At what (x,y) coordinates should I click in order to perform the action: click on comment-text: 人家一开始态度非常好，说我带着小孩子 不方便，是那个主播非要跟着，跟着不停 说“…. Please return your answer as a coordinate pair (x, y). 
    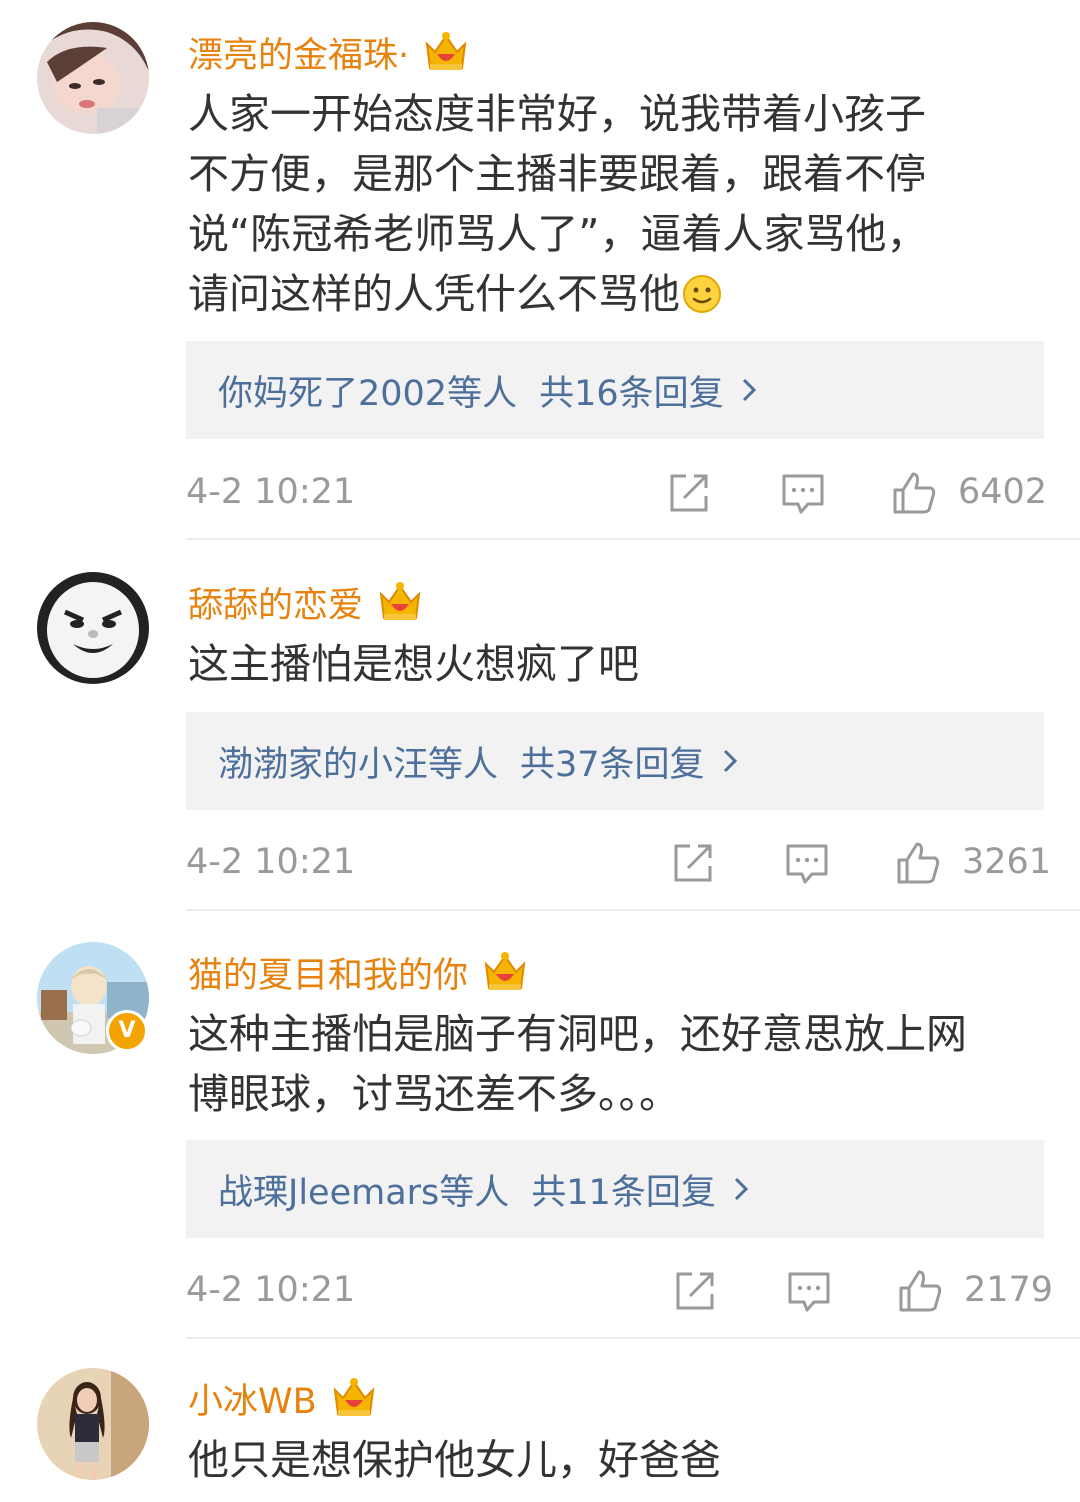
    Looking at the image, I should click on (558, 204).